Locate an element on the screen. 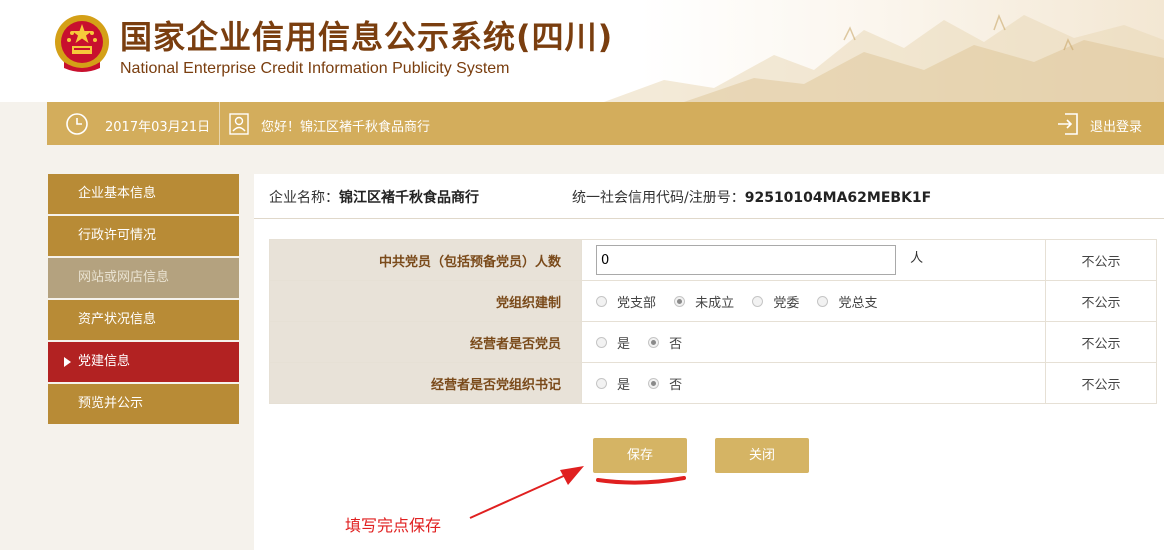  sidebar-item-basic-info: 企业基本信息 is located at coordinates (143, 194).